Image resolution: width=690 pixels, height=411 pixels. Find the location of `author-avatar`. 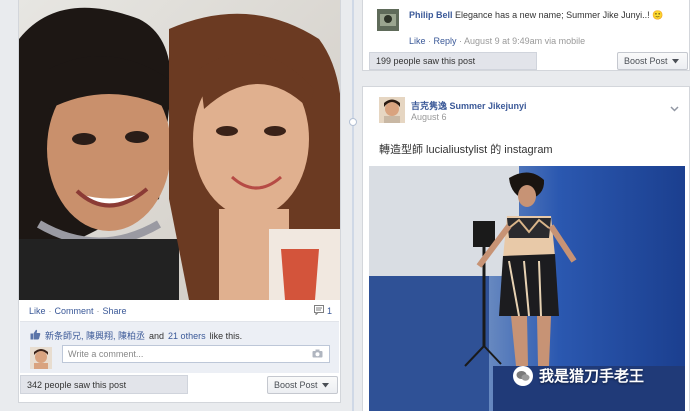

author-avatar is located at coordinates (392, 110).